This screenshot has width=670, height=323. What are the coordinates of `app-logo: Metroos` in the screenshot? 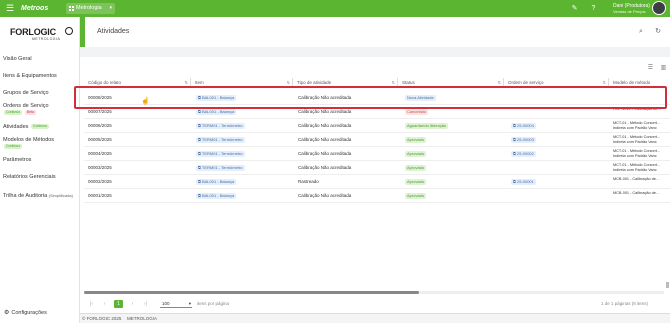 It's located at (34, 8).